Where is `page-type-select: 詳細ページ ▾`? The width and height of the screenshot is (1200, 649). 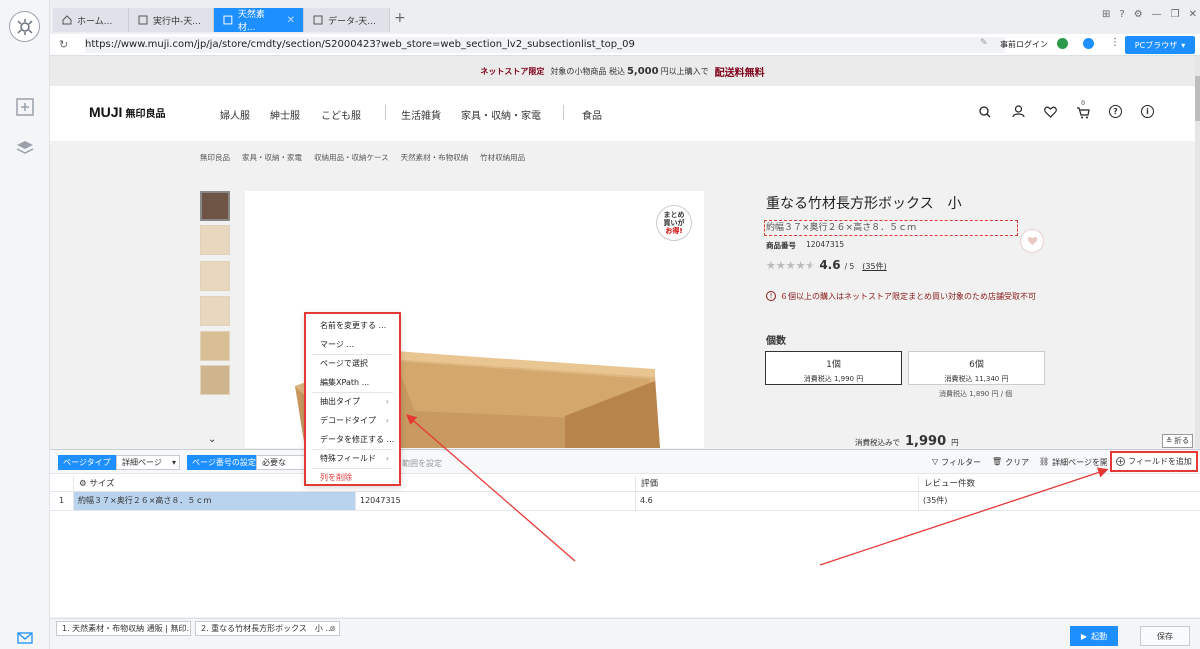 page-type-select: 詳細ページ ▾ is located at coordinates (148, 462).